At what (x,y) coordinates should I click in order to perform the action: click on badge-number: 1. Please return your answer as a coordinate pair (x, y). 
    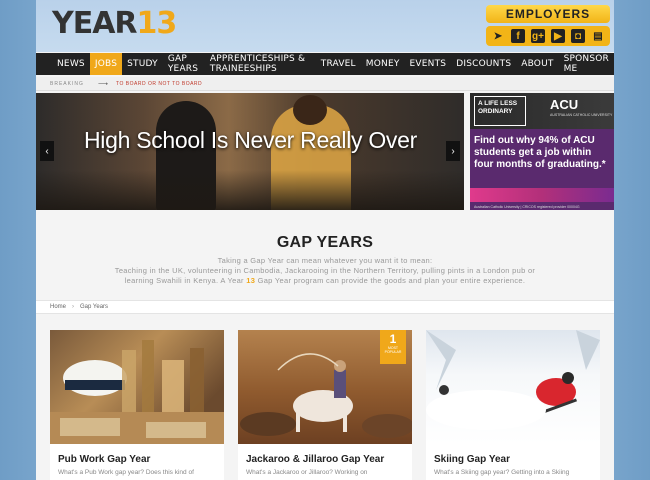
    Looking at the image, I should click on (393, 339).